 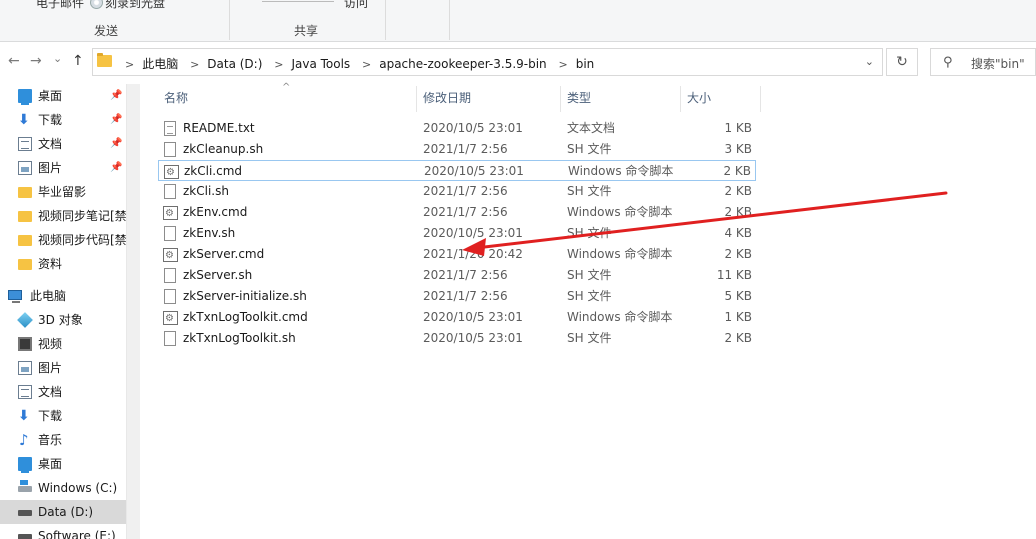 I want to click on file-name: zkCleanup.sh, so click(x=223, y=149).